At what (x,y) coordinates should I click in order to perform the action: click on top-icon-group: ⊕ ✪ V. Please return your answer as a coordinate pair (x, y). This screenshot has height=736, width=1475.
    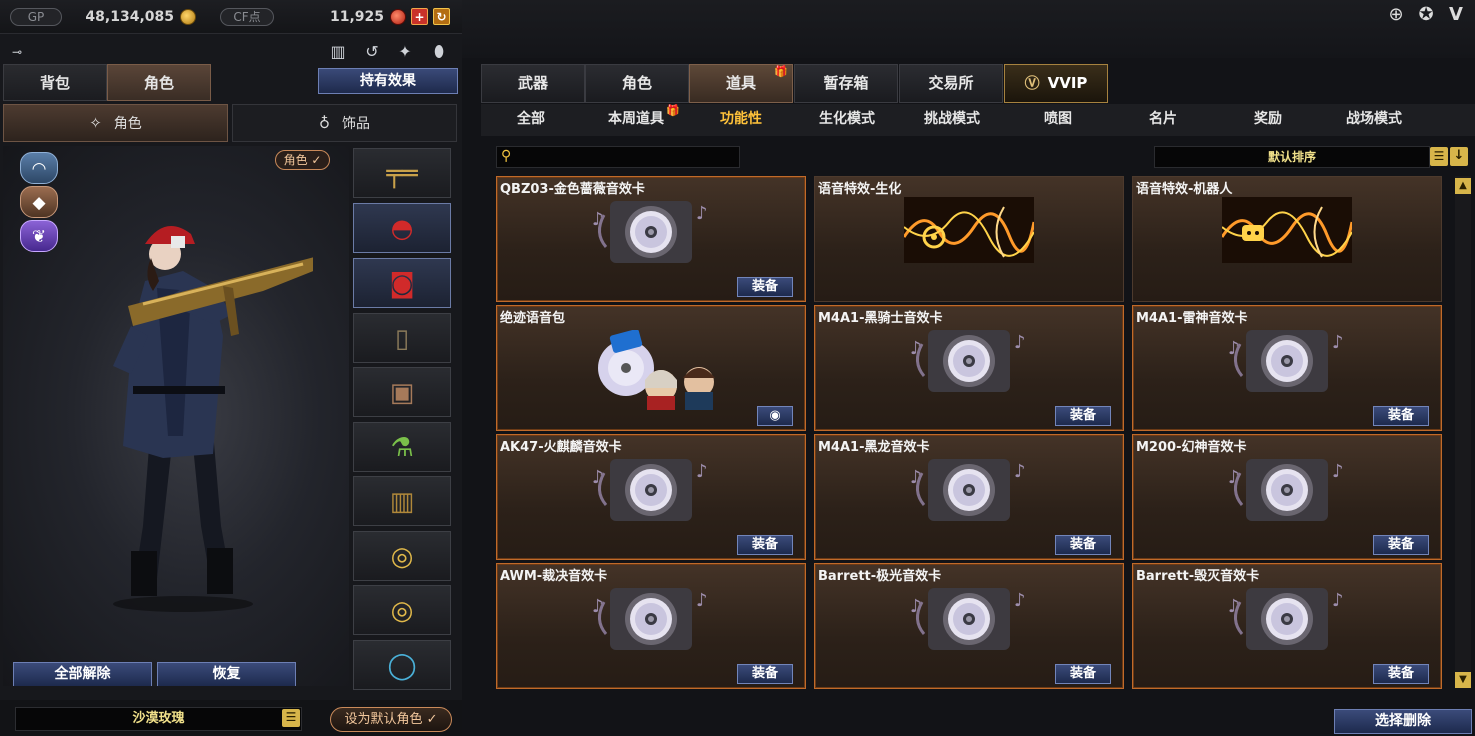
    Looking at the image, I should click on (1426, 15).